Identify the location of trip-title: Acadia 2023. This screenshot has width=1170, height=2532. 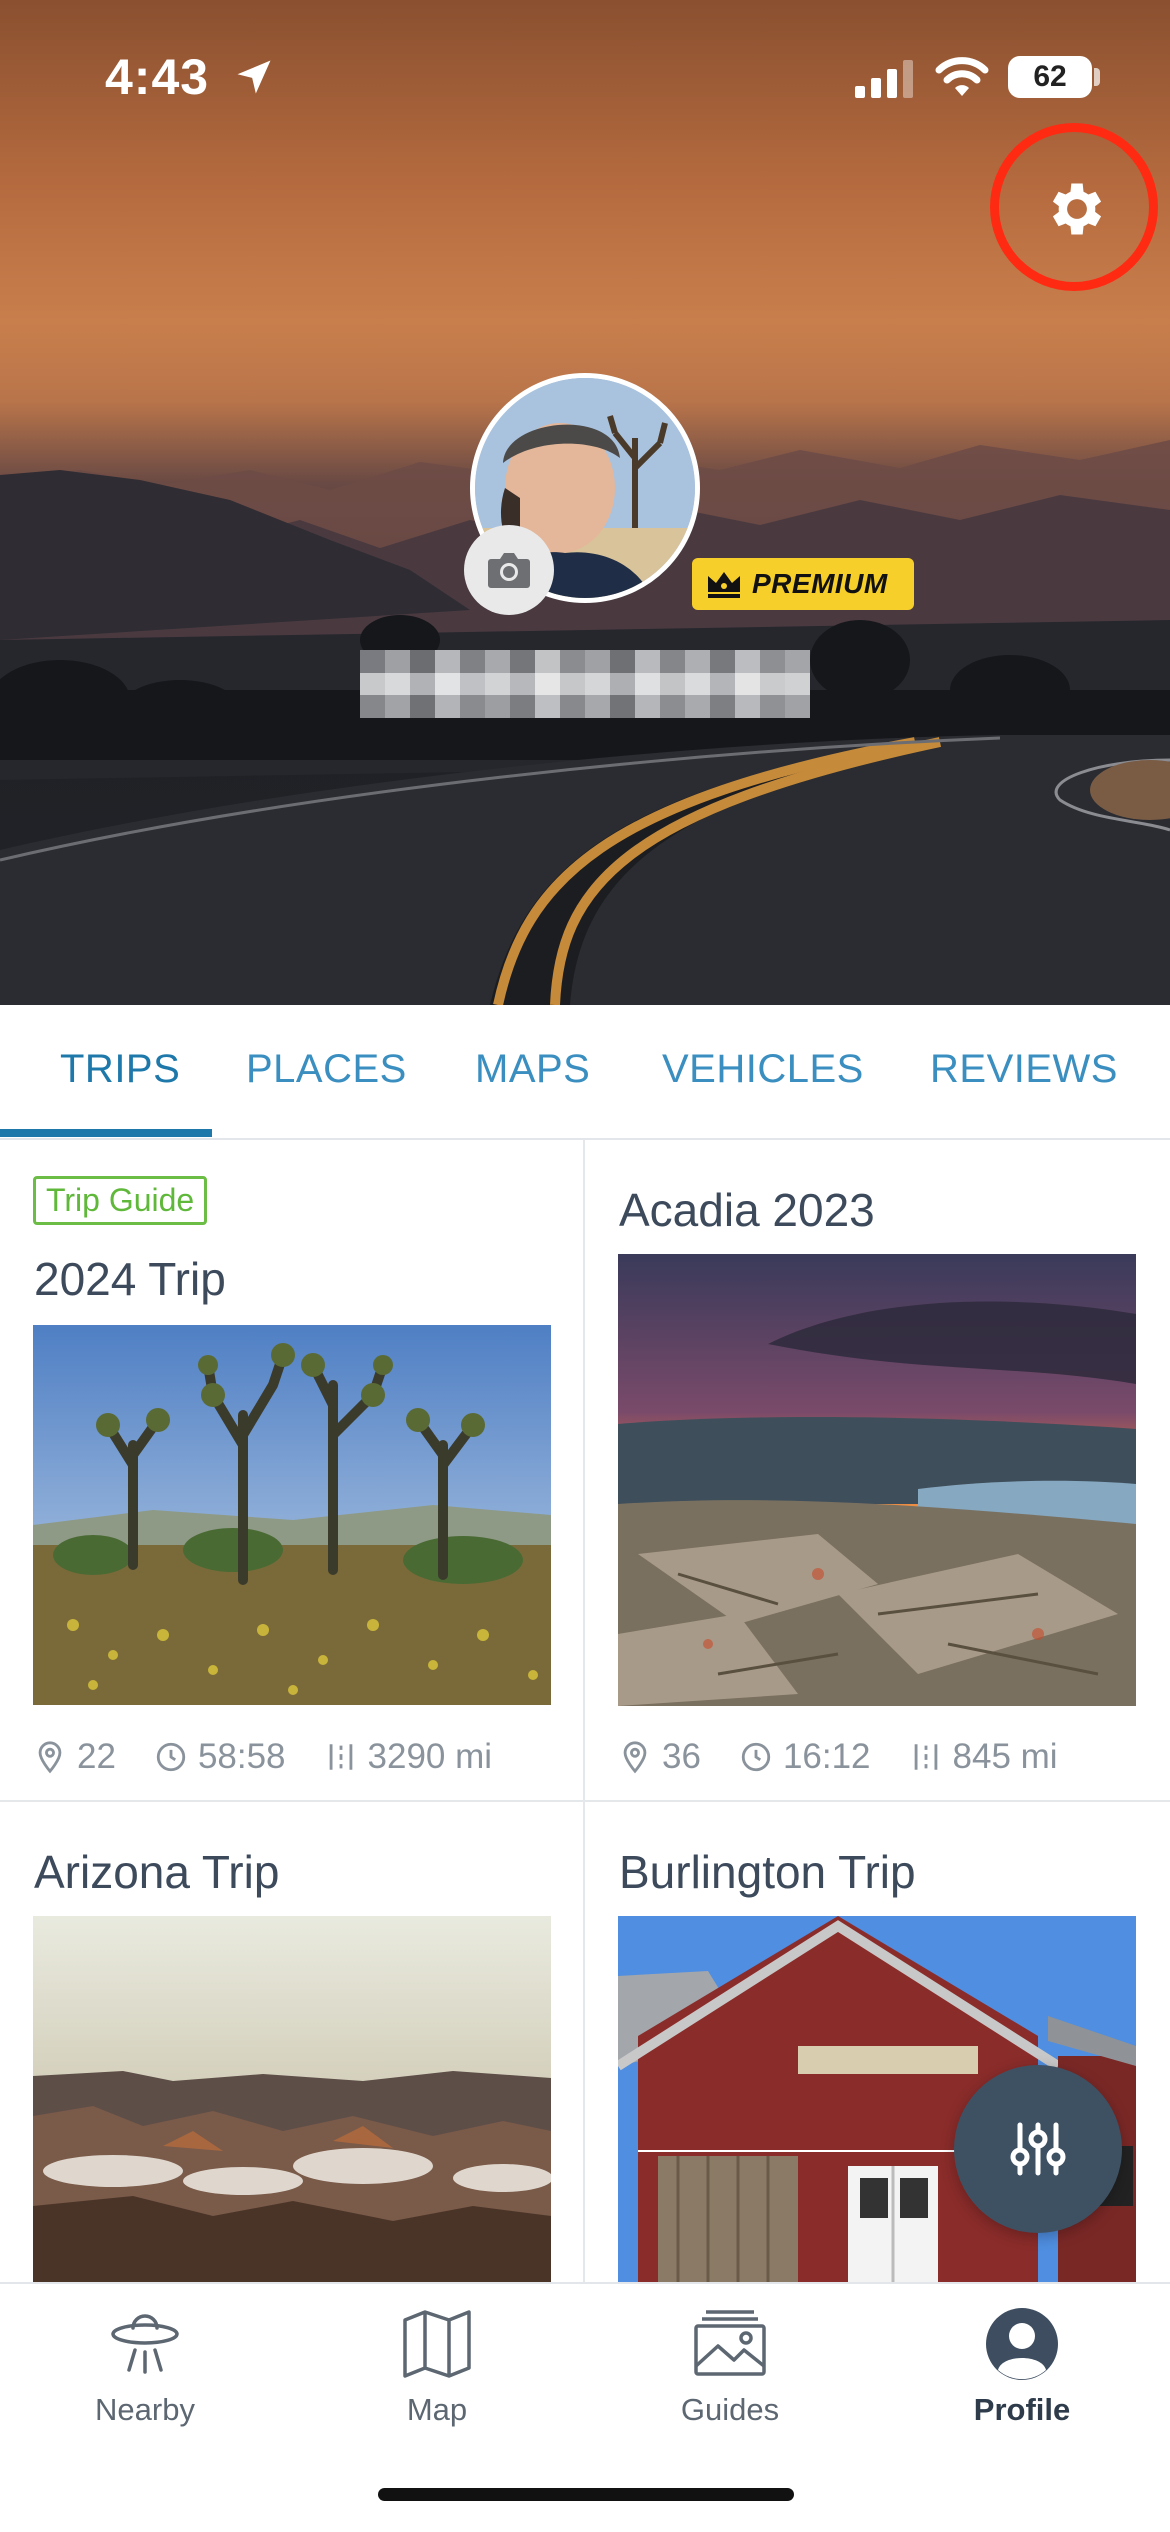
(747, 1210).